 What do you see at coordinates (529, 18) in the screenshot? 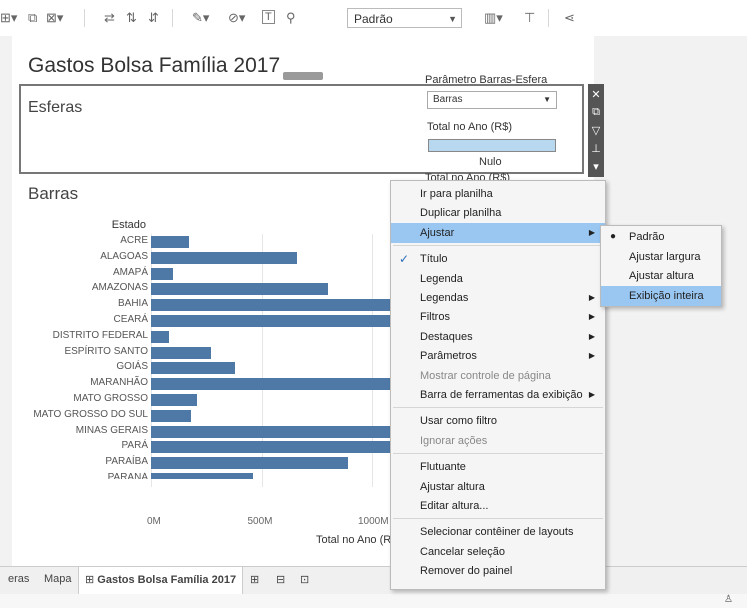
I see `presentation-icon: ⊤` at bounding box center [529, 18].